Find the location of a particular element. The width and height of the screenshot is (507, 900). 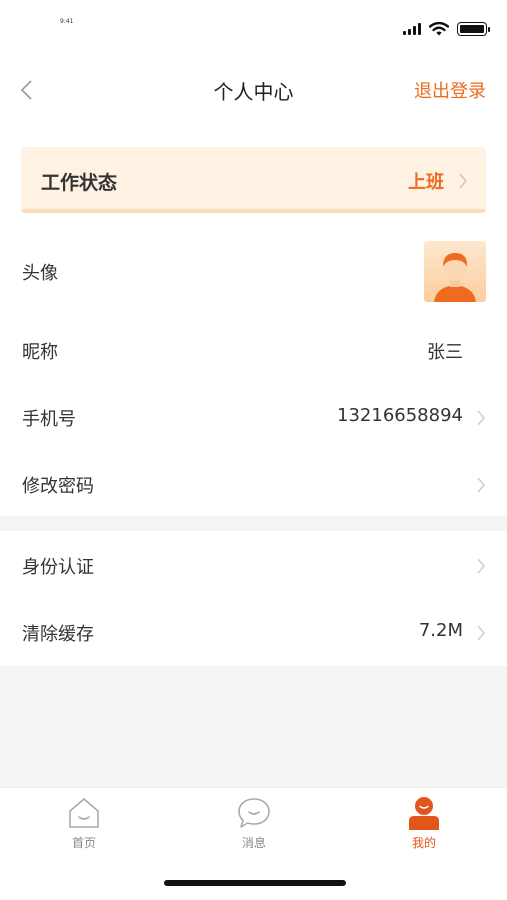

tab-messages-label: 消息 is located at coordinates (253, 843).